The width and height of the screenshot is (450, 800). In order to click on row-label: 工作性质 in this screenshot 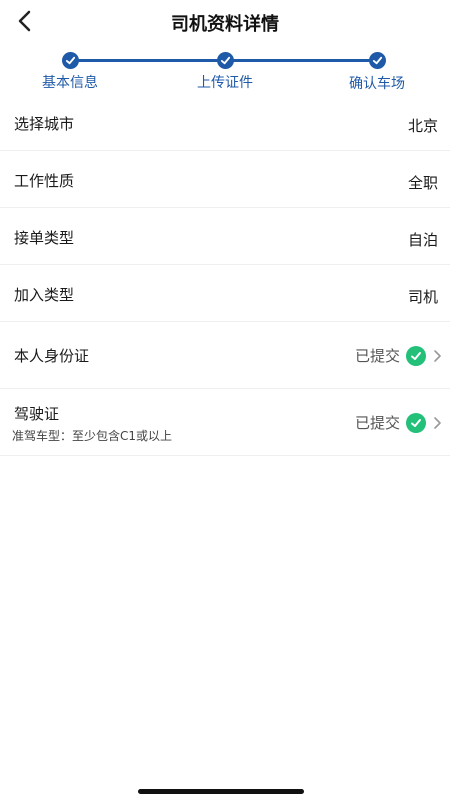, I will do `click(44, 181)`.